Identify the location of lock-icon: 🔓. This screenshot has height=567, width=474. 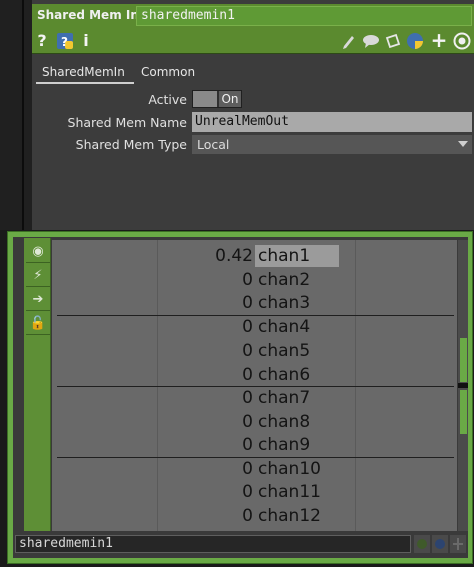
(38, 324).